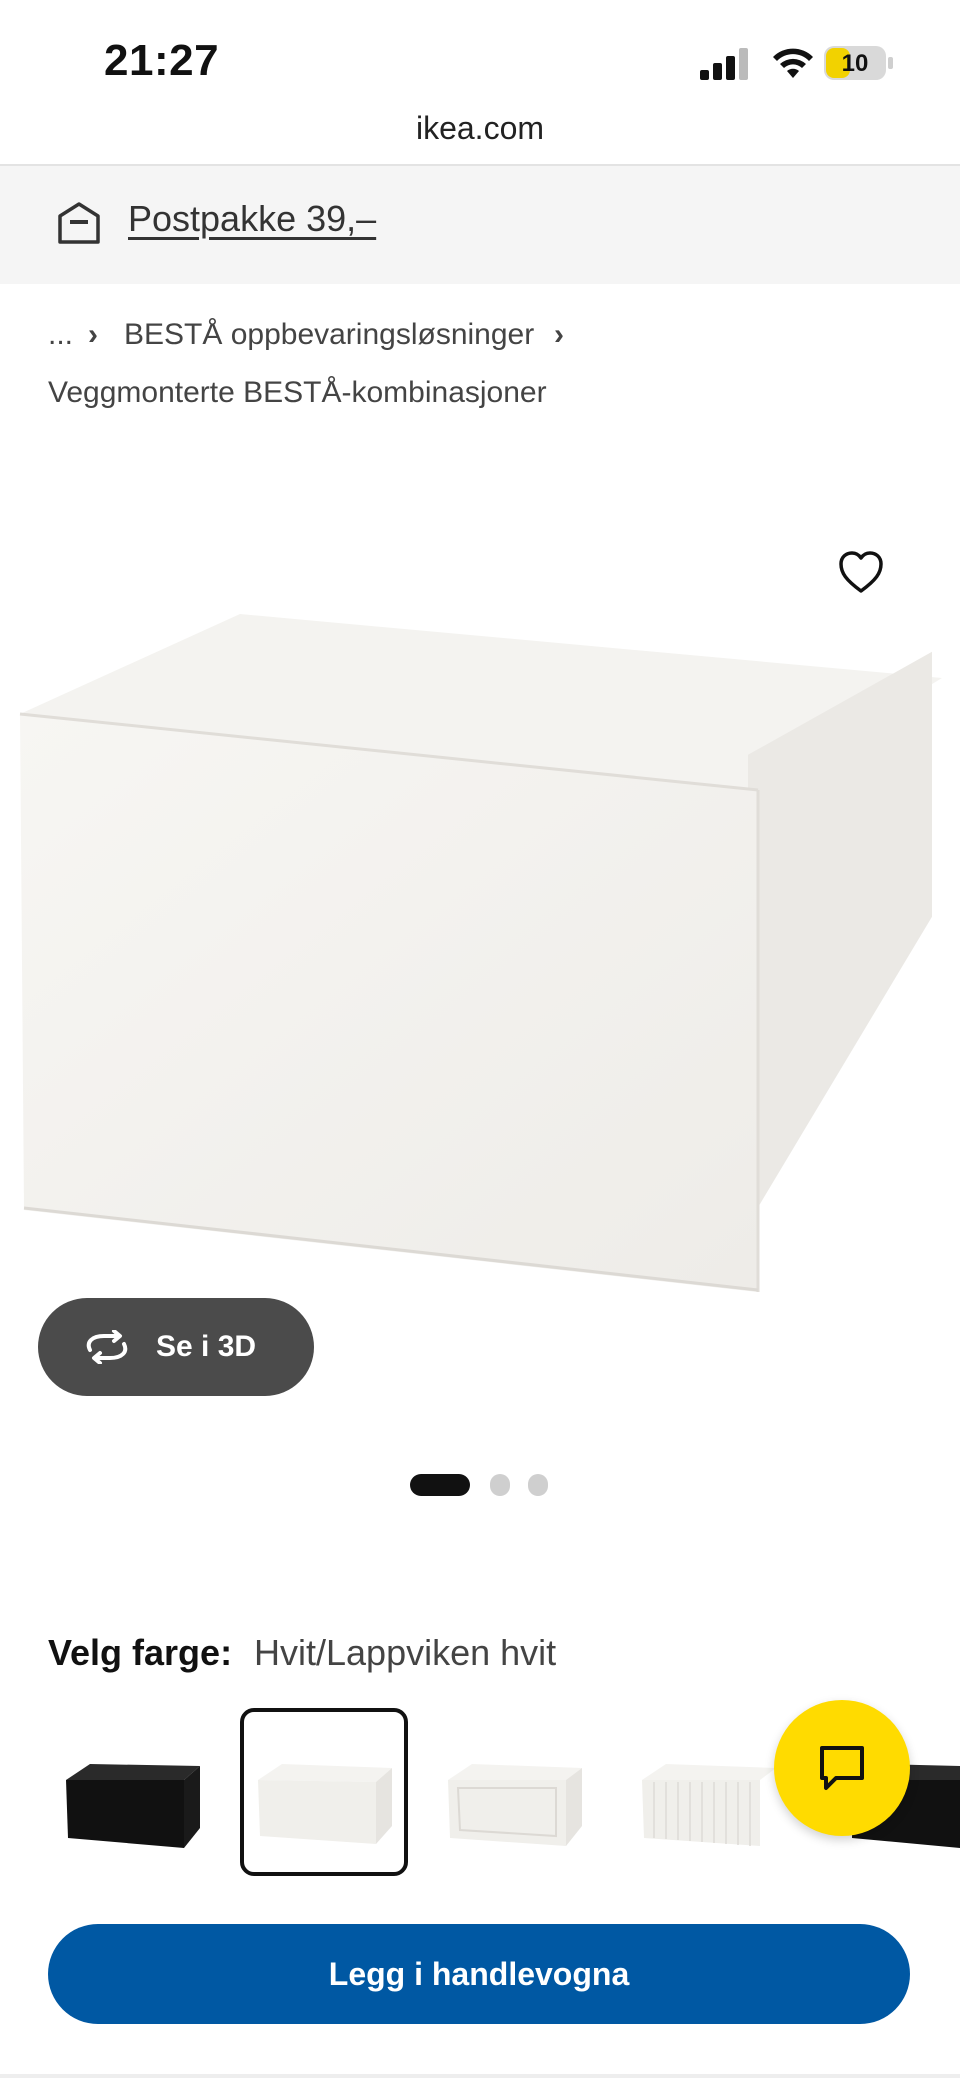 This screenshot has height=2078, width=960. Describe the element at coordinates (514, 1792) in the screenshot. I see `color-swatch-white-framed` at that location.